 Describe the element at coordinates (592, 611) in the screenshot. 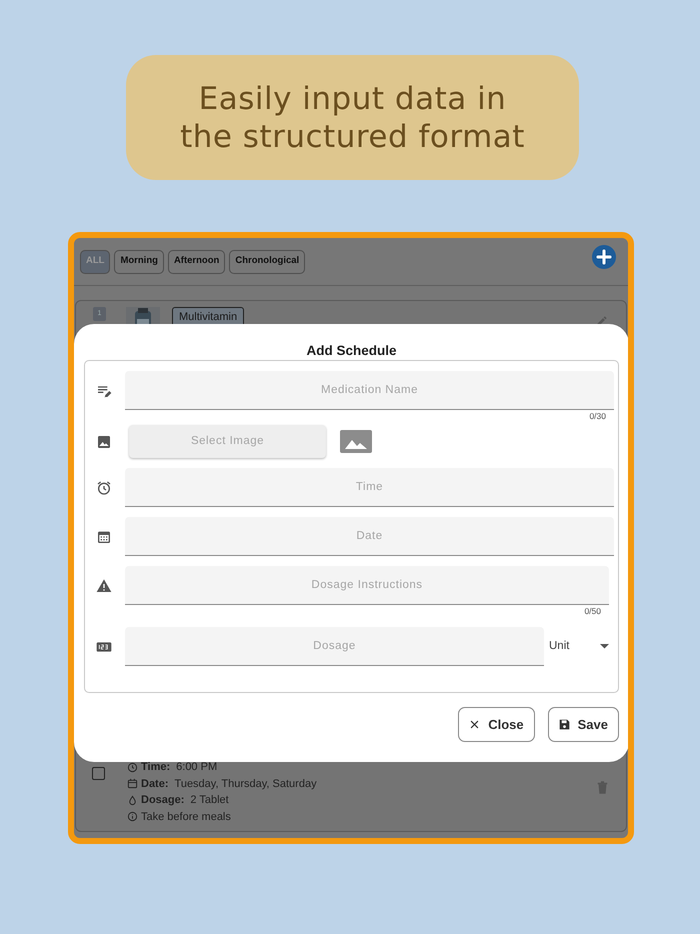

I see `character-counter: 0/50` at that location.